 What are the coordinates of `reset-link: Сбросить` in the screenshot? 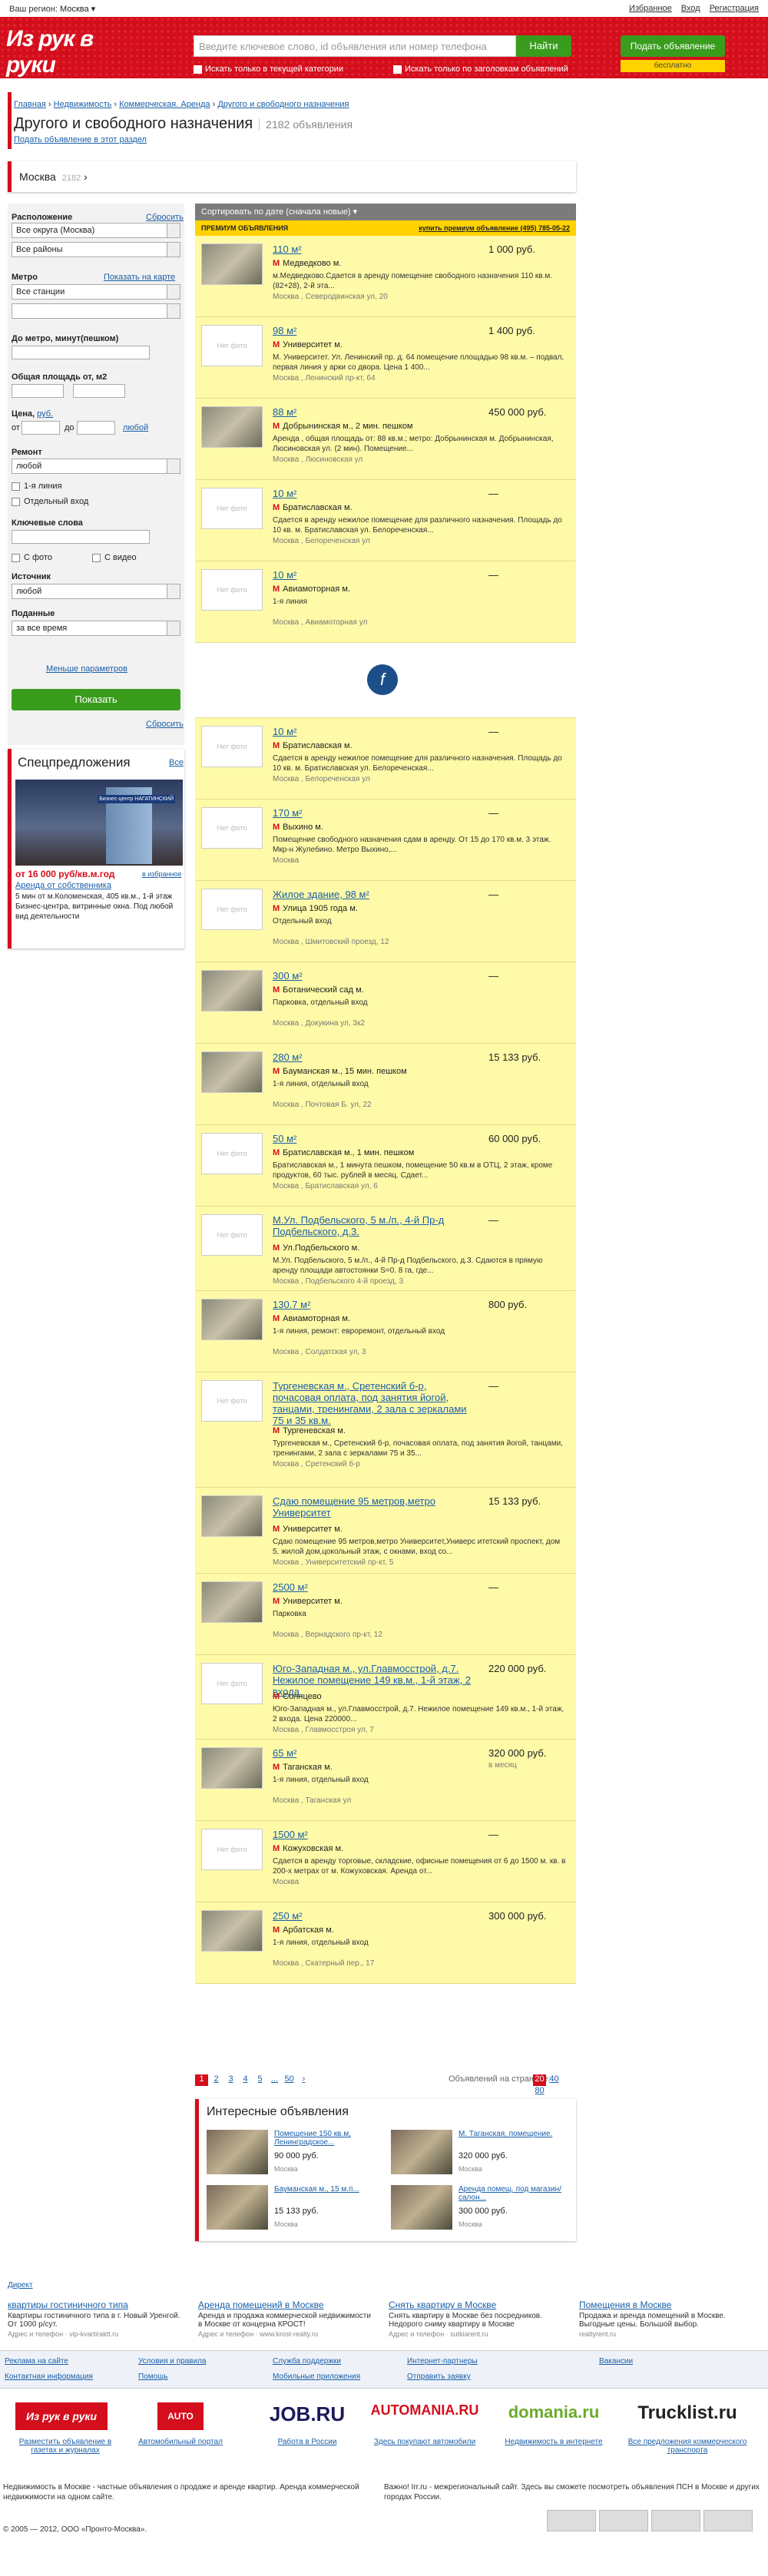 It's located at (165, 217).